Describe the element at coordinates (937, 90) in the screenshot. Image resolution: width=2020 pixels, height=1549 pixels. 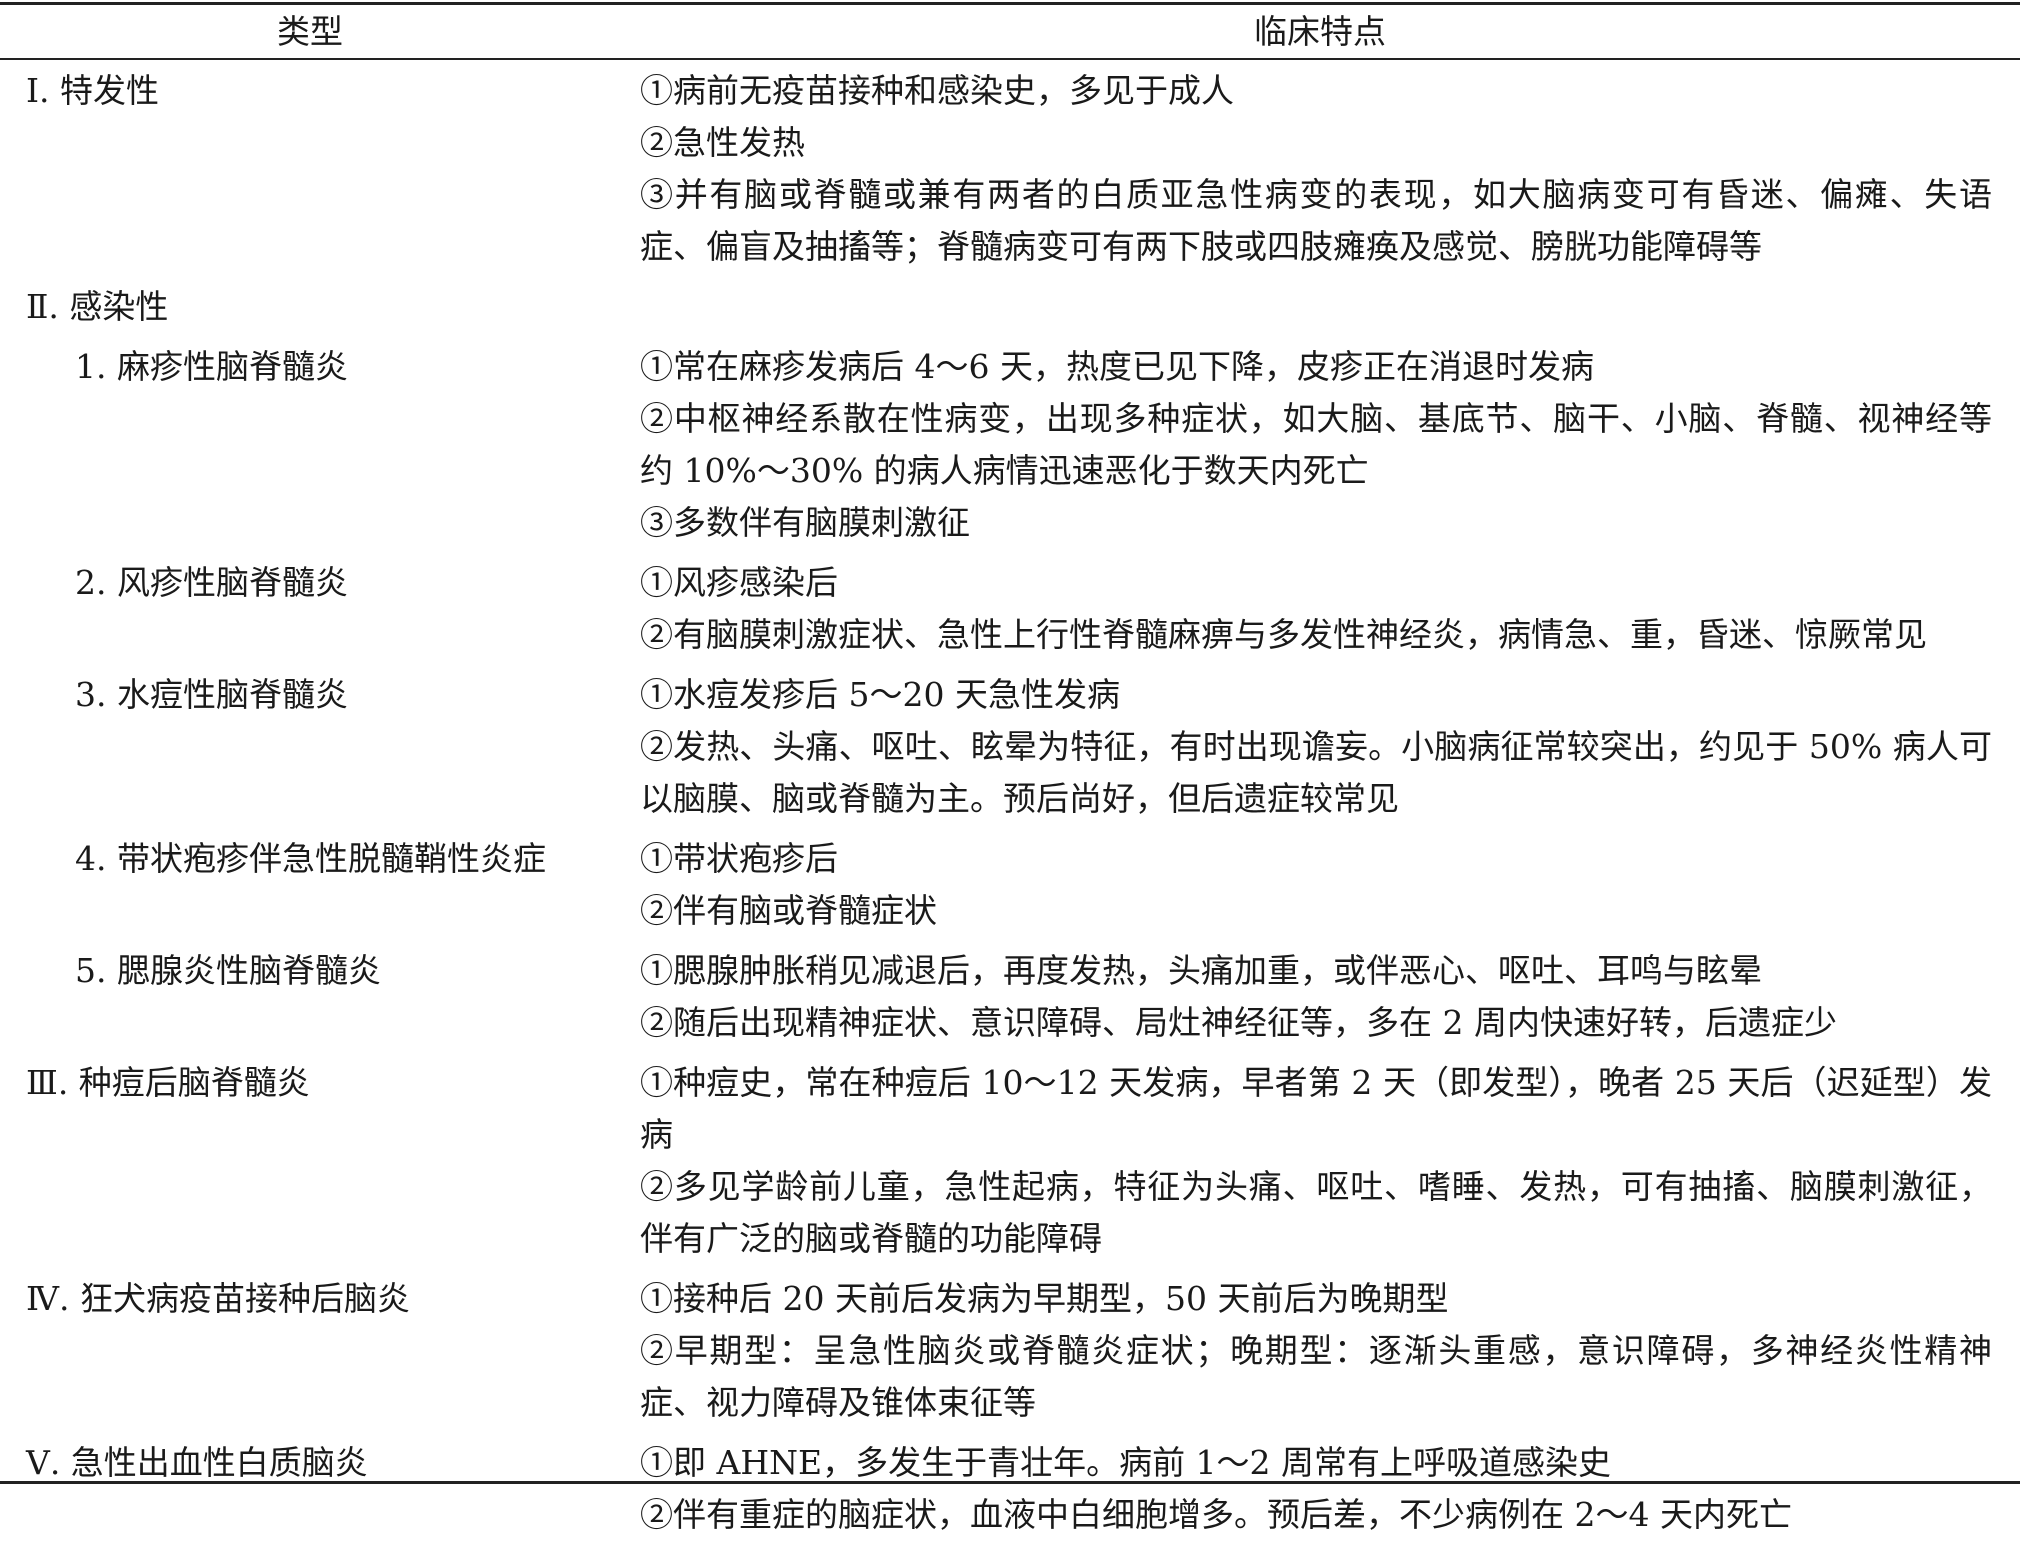
I see `clinical-feature-item: ①病前无疫苗接种和感染史，多见于成人` at that location.